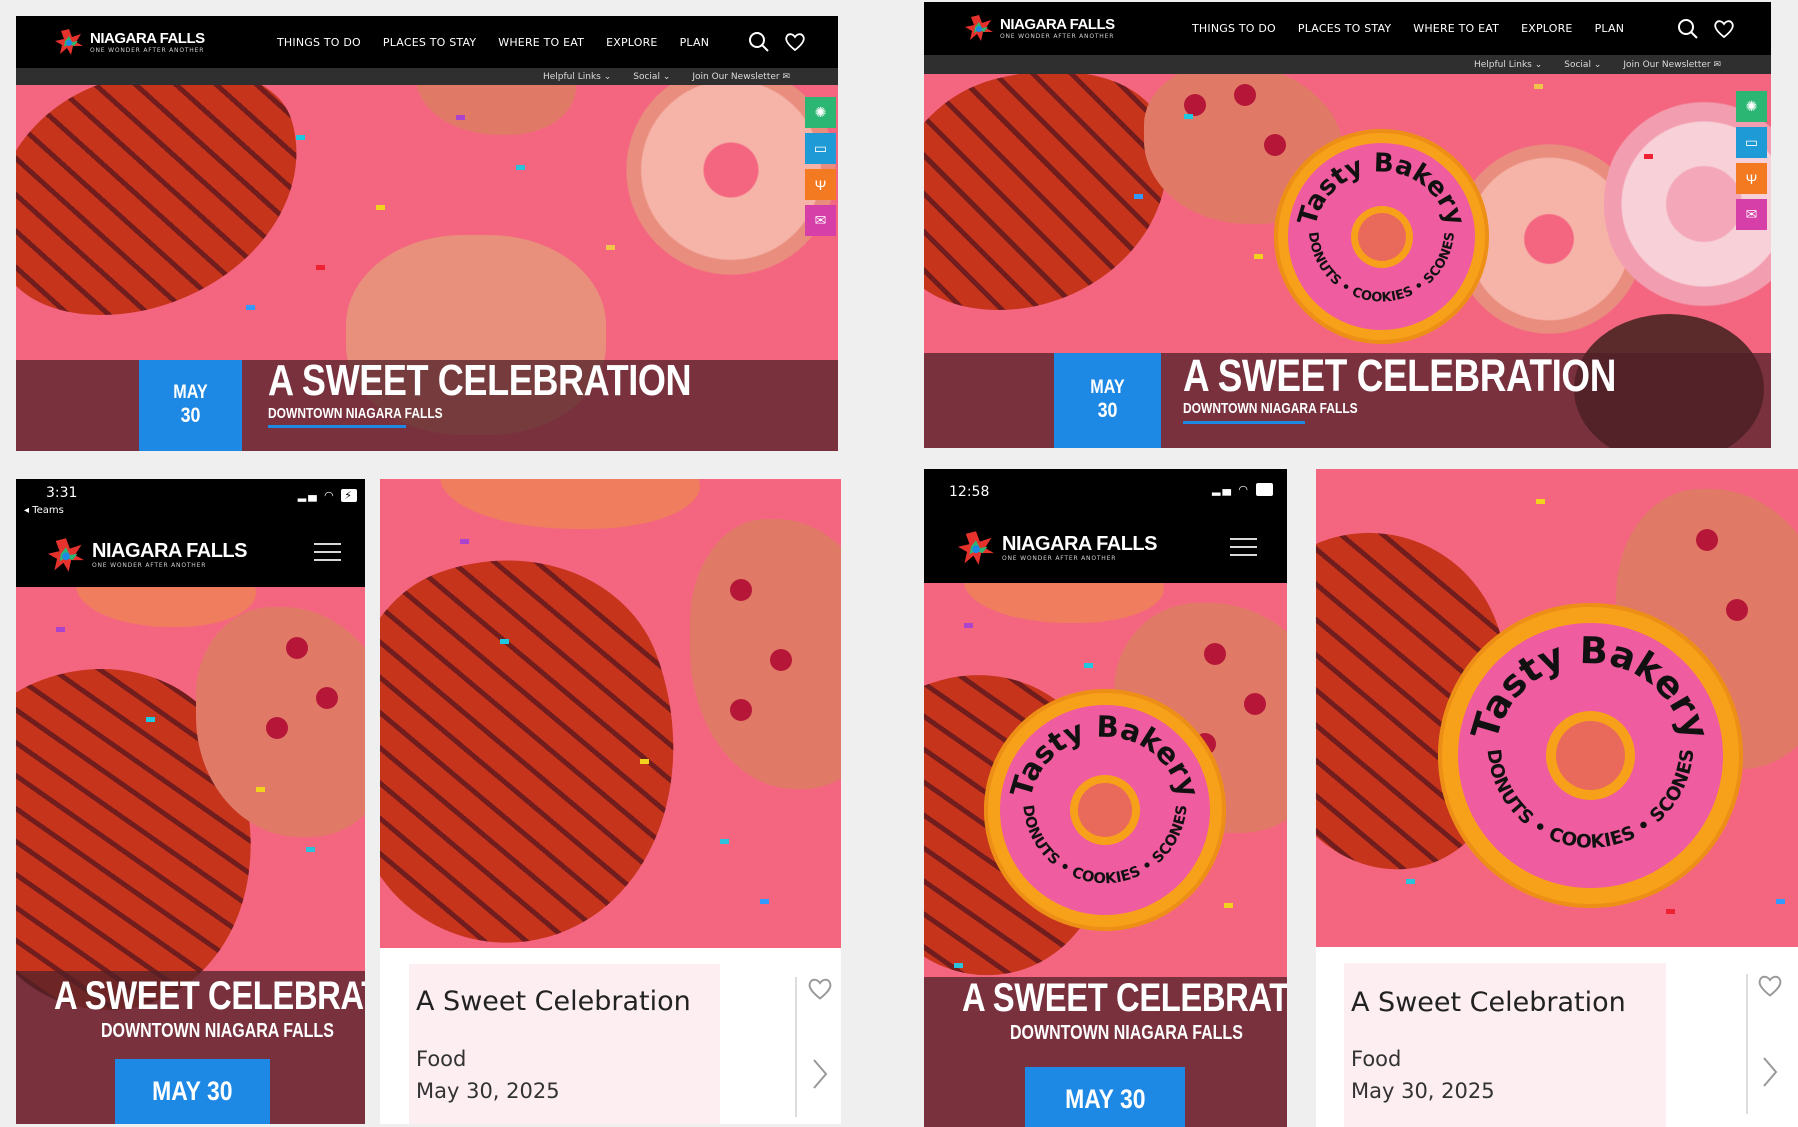 The height and width of the screenshot is (1127, 1798). I want to click on ios-status-bar: 12:58 ▂▄ ◠, so click(1105, 489).